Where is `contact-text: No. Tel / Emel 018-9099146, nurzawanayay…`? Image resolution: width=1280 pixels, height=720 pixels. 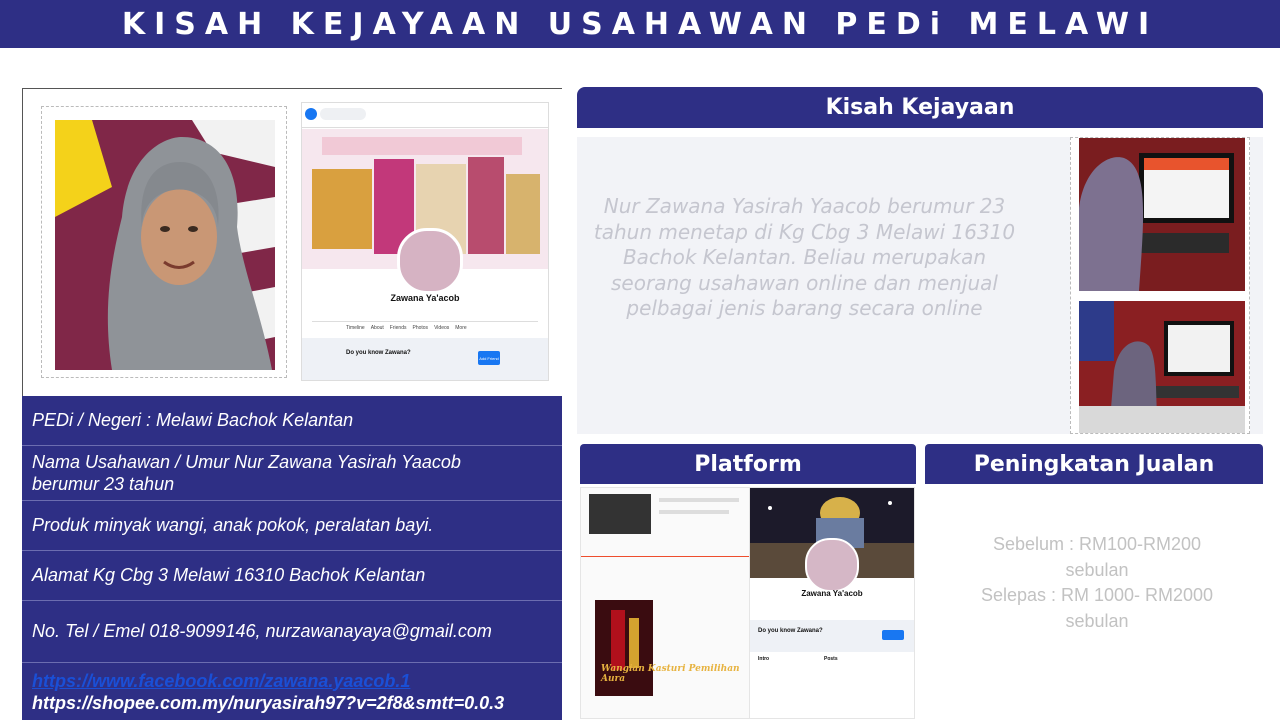 contact-text: No. Tel / Emel 018-9099146, nurzawanayay… is located at coordinates (262, 631).